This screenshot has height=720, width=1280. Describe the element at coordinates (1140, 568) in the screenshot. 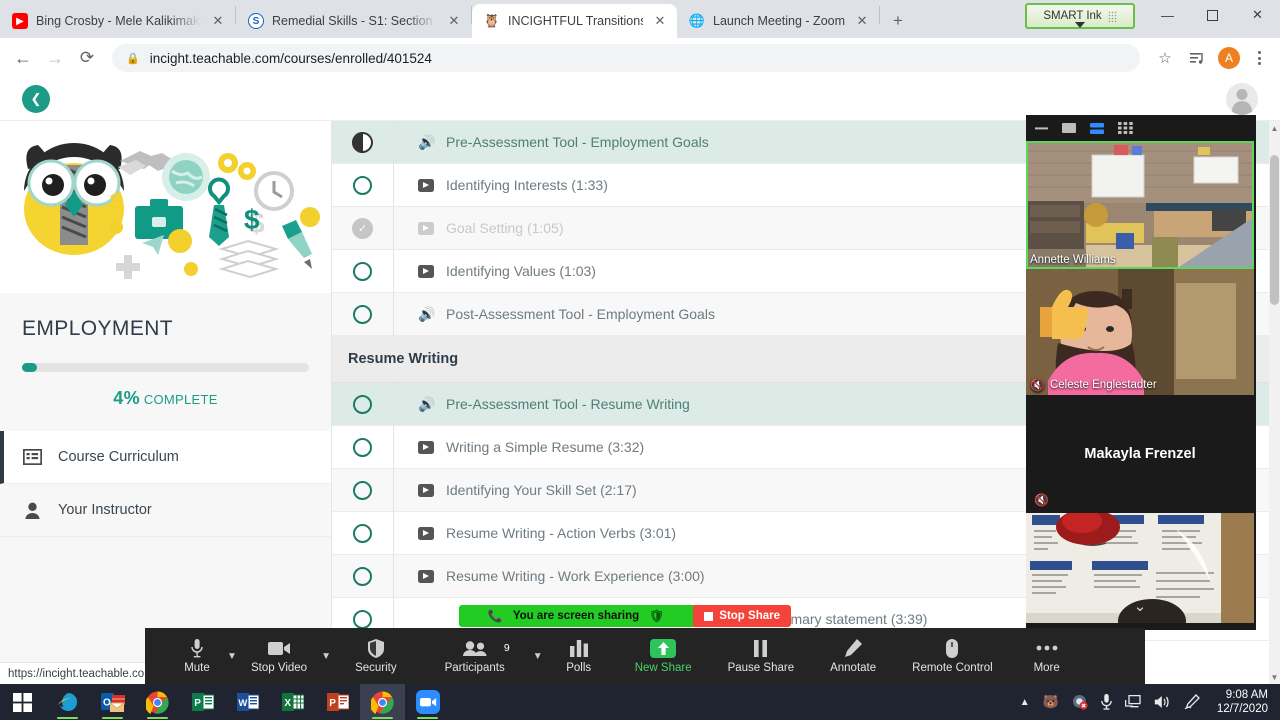

I see `zoom-participant-tile: ⌄` at that location.